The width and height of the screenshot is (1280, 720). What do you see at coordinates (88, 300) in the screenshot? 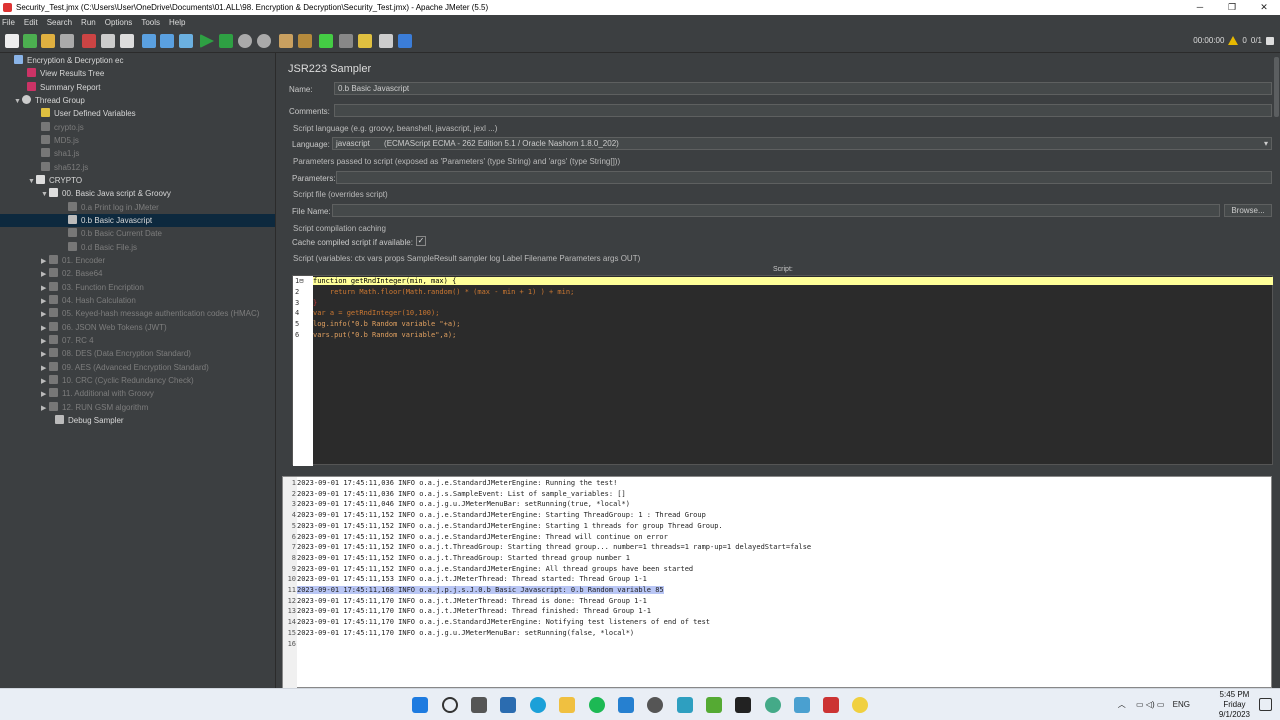
I see `tree-item-hash-calculation: ▶ 04. Hash Calculation` at bounding box center [88, 300].